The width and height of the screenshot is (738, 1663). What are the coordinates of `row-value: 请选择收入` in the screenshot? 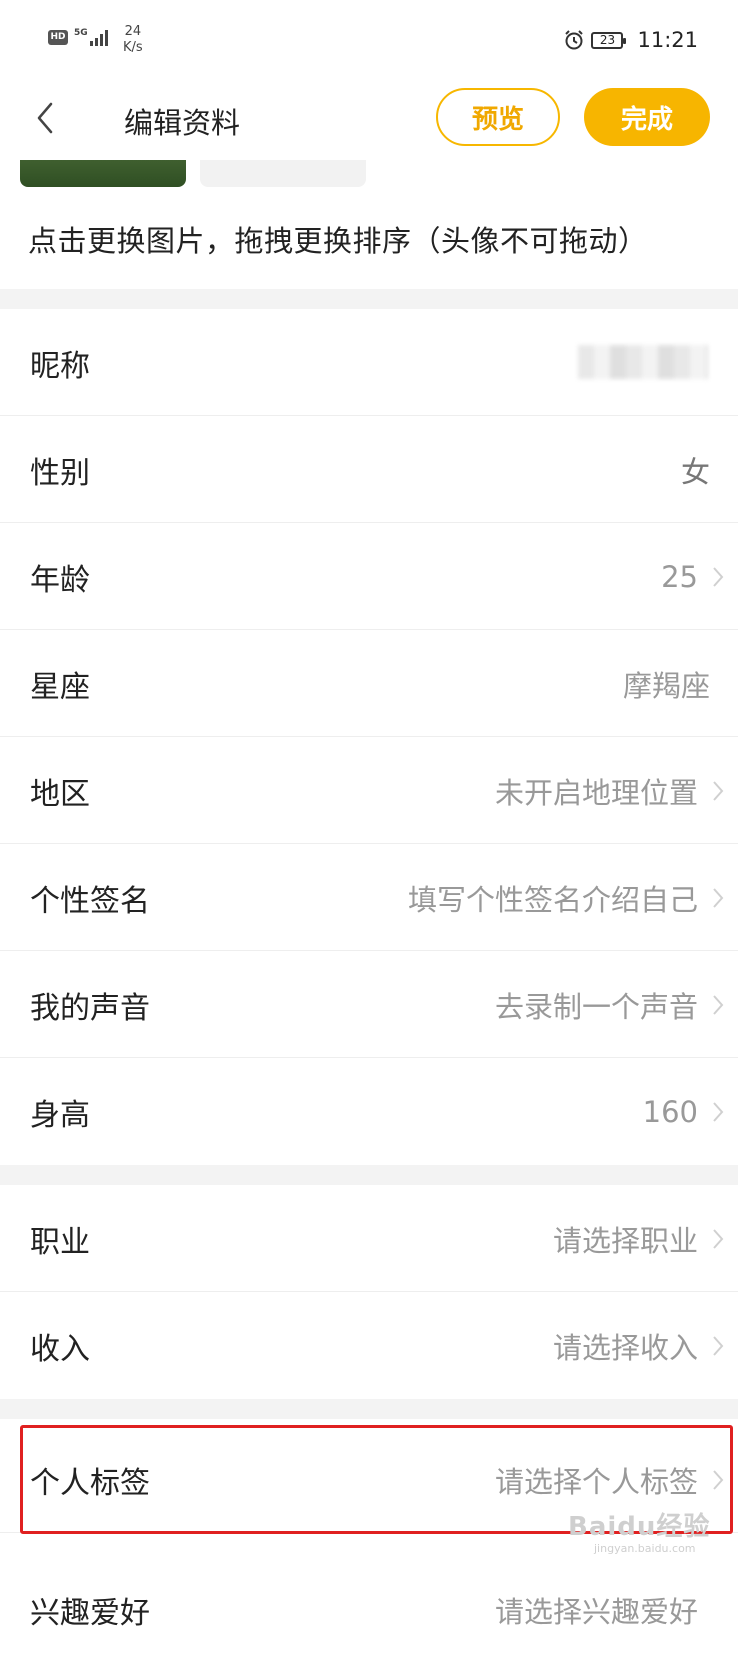 It's located at (625, 1347).